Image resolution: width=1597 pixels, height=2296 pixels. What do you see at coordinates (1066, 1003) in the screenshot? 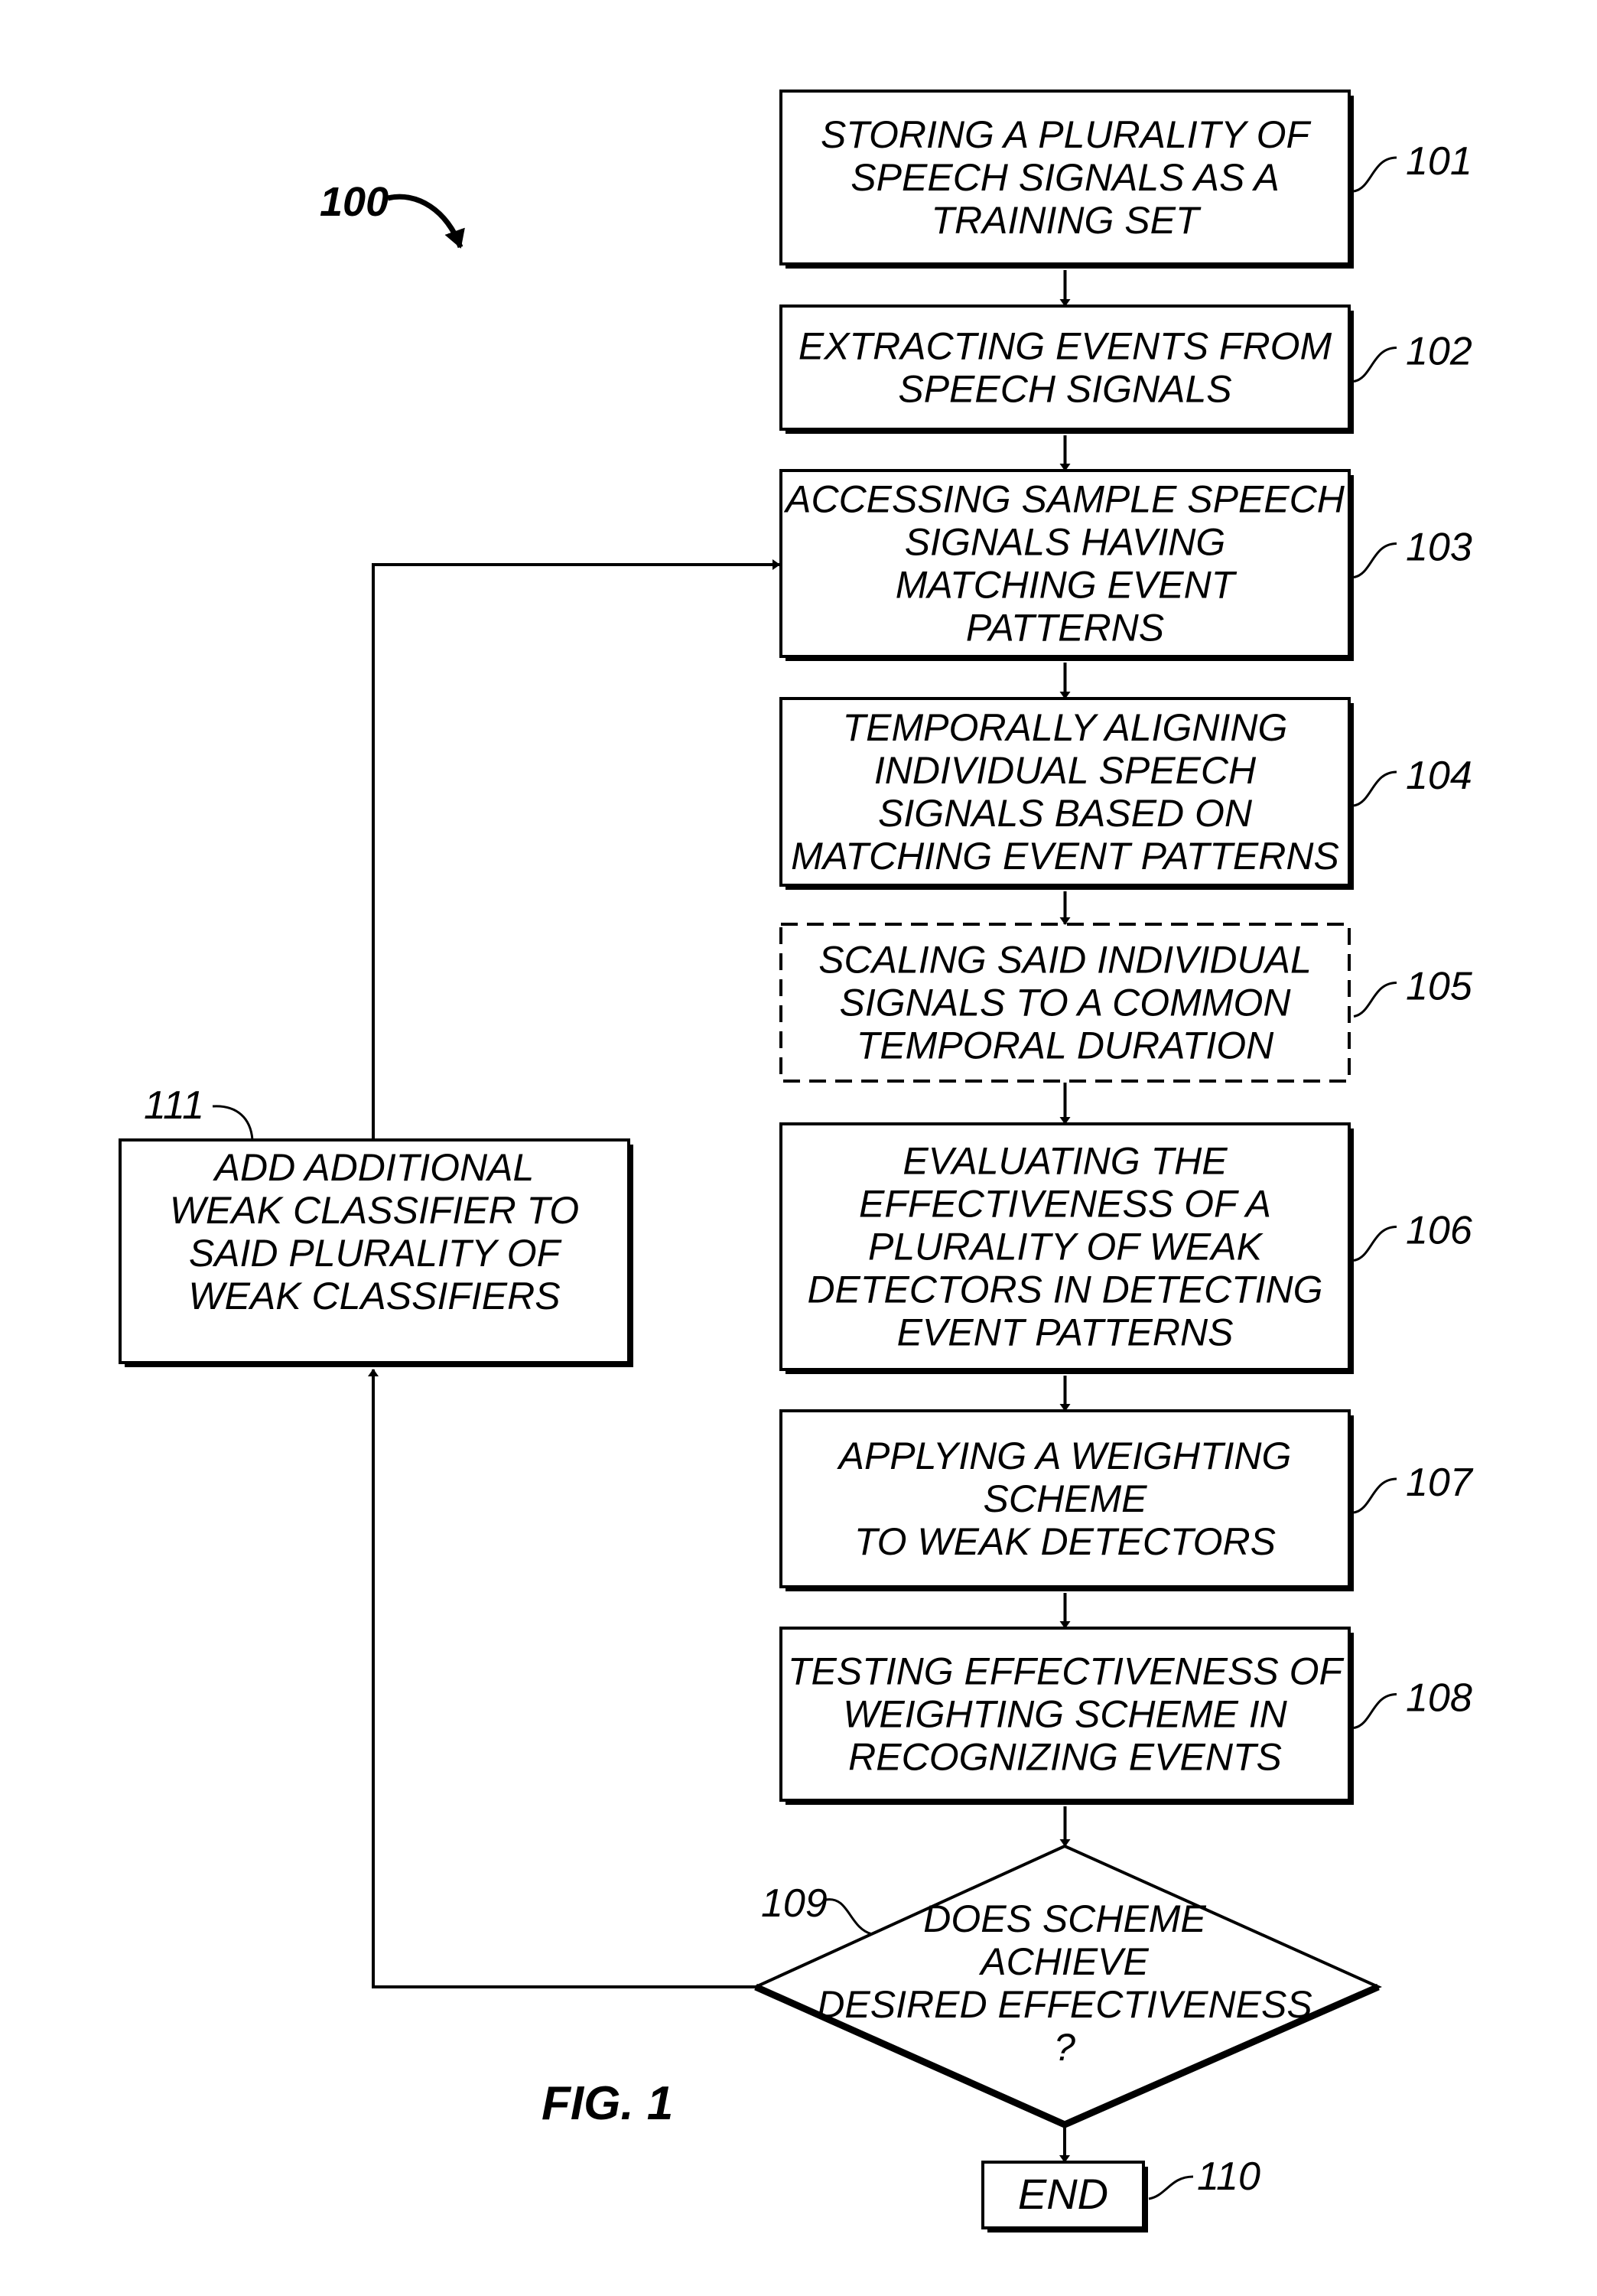
I see `step-text-line: SIGNALS TO A COMMON` at bounding box center [1066, 1003].